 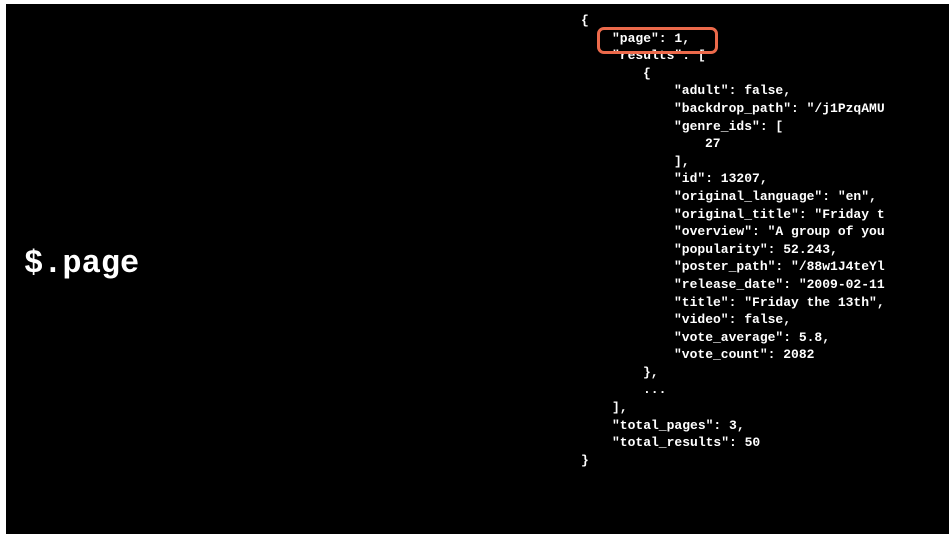 What do you see at coordinates (651, 372) in the screenshot?
I see `json-line: },` at bounding box center [651, 372].